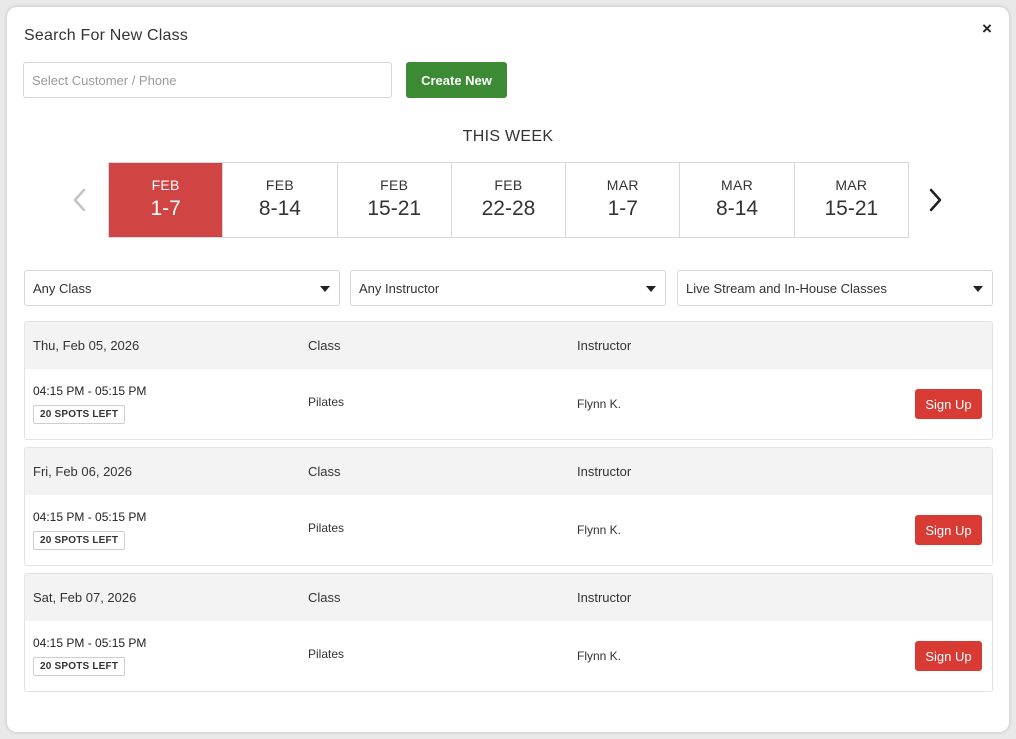  I want to click on week-range: 22-28, so click(508, 208).